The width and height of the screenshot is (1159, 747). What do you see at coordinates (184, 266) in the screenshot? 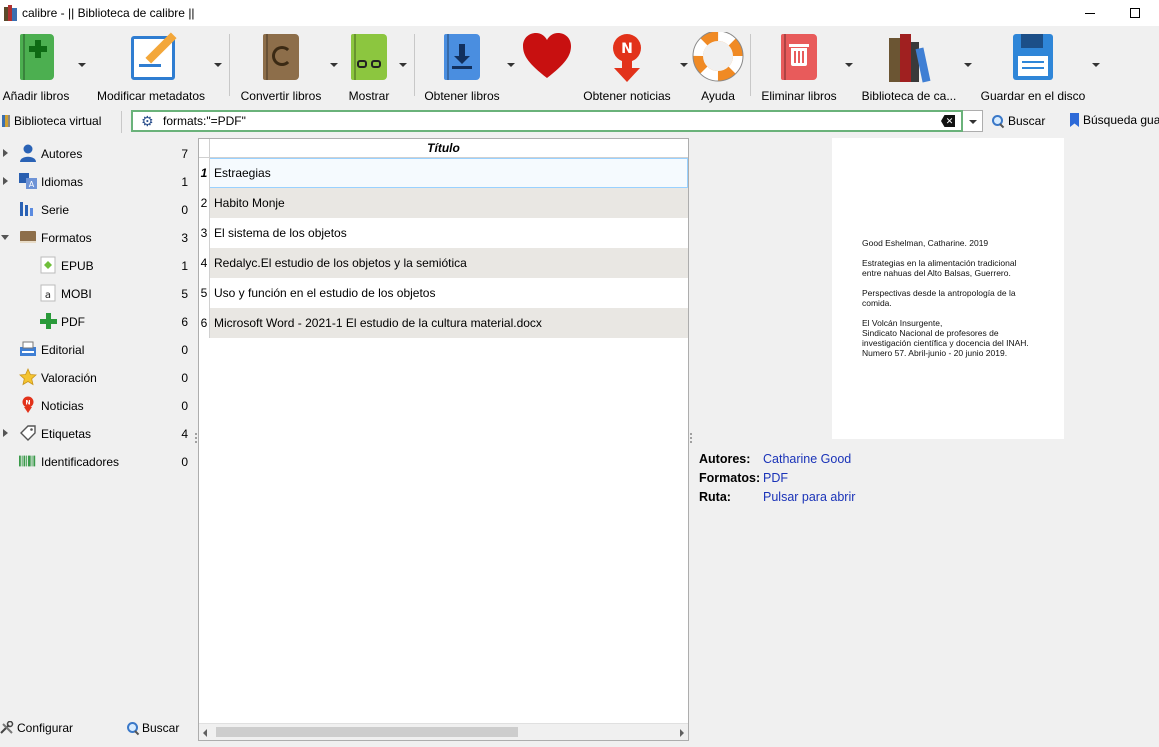
I see `tag-count: 1` at bounding box center [184, 266].